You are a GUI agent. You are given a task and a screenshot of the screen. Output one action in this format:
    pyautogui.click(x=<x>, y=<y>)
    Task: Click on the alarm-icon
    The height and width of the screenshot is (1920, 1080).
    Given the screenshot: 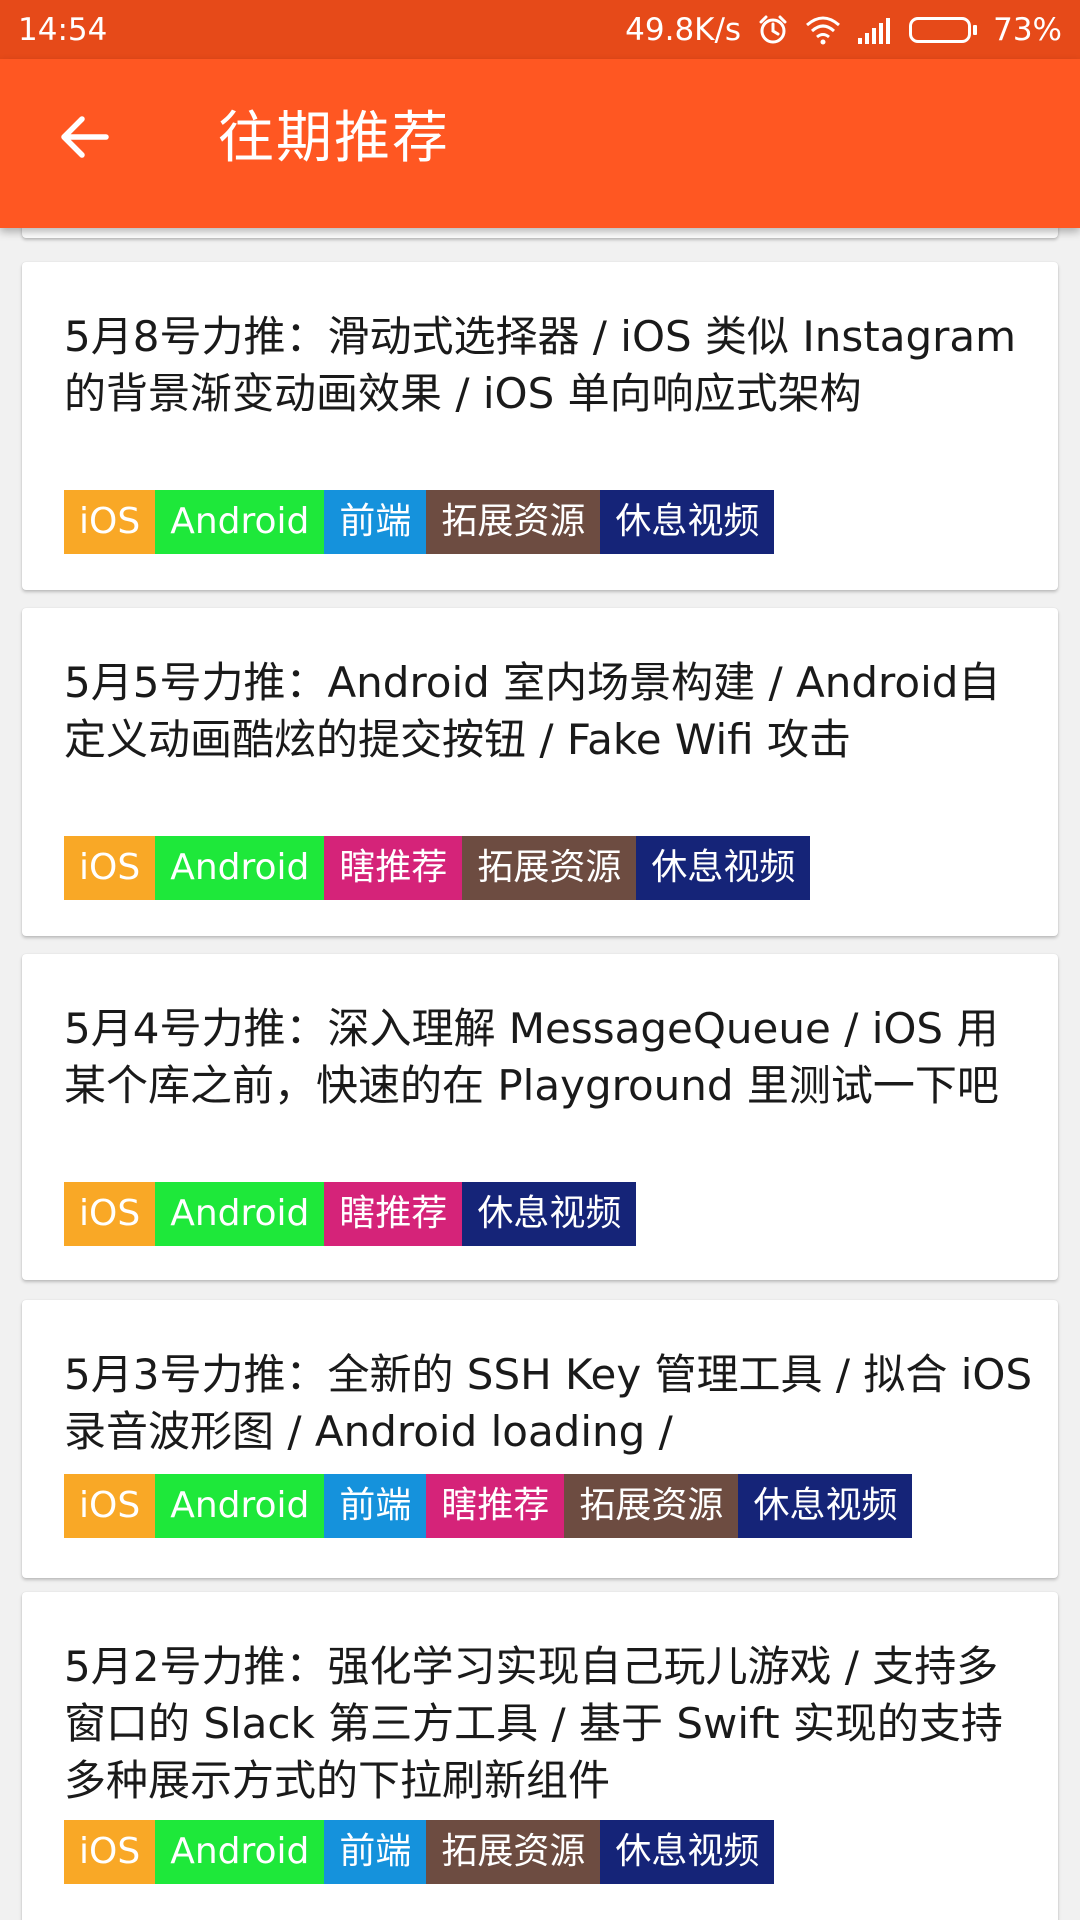 What is the action you would take?
    pyautogui.click(x=773, y=30)
    